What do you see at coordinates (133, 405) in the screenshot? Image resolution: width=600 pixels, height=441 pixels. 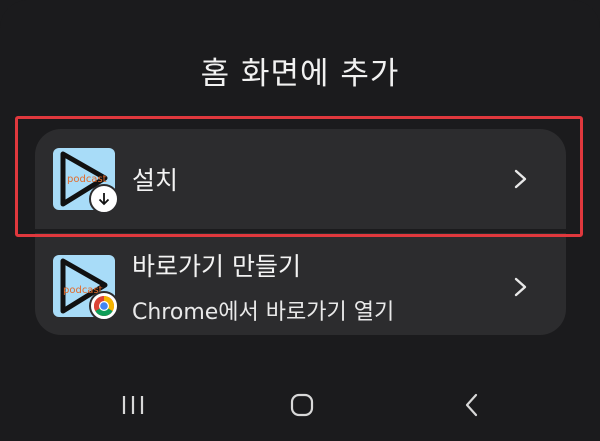 I see `recent-apps-icon` at bounding box center [133, 405].